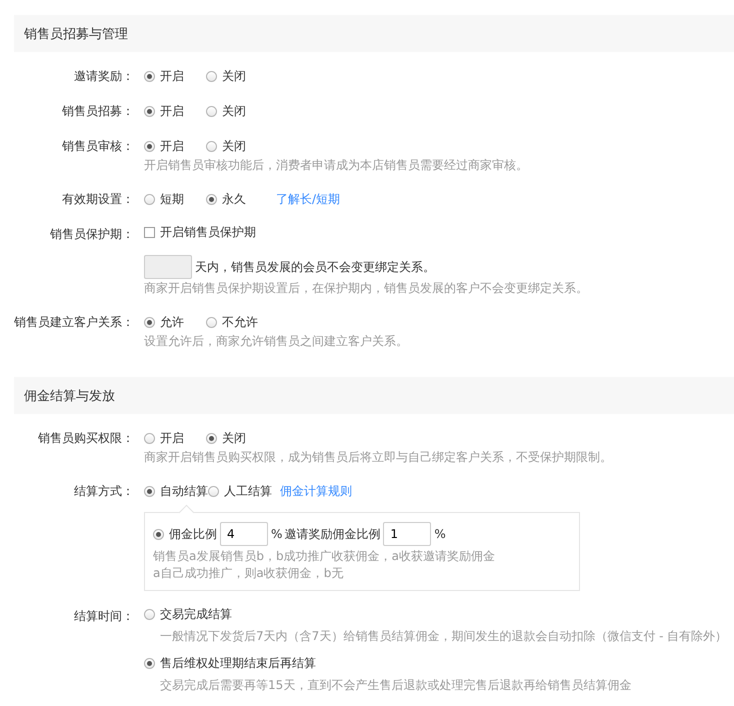 This screenshot has width=734, height=706. I want to click on option-label: 交易完成结算, so click(196, 614).